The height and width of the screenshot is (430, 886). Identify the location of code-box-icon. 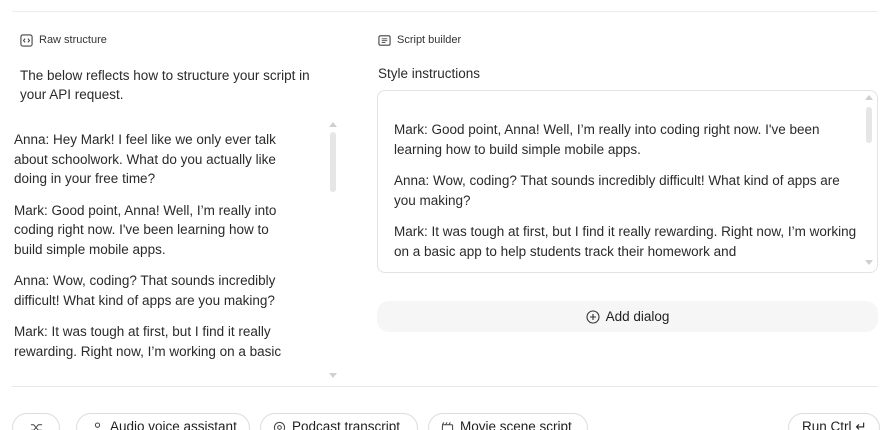
(26, 40).